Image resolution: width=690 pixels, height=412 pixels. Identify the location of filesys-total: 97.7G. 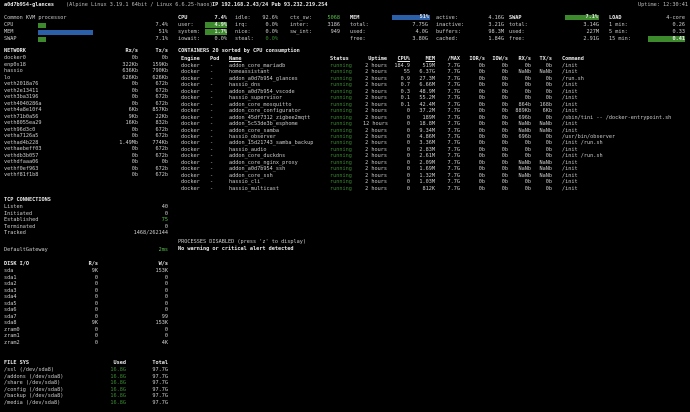
(160, 403).